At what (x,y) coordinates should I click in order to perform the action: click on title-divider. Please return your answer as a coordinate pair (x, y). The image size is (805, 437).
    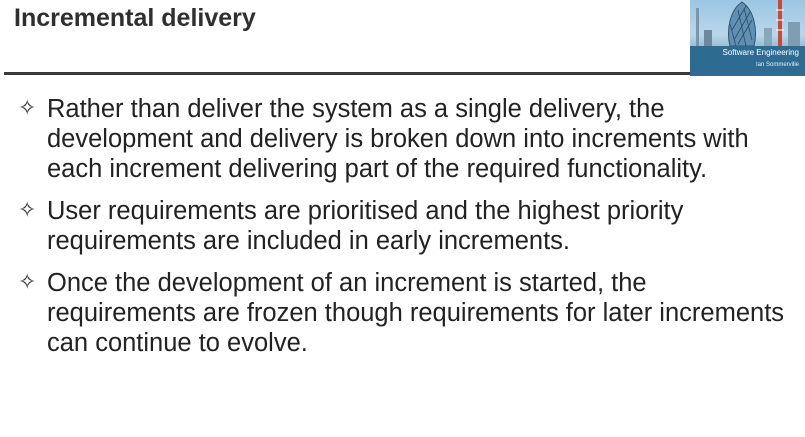
    Looking at the image, I should click on (347, 73).